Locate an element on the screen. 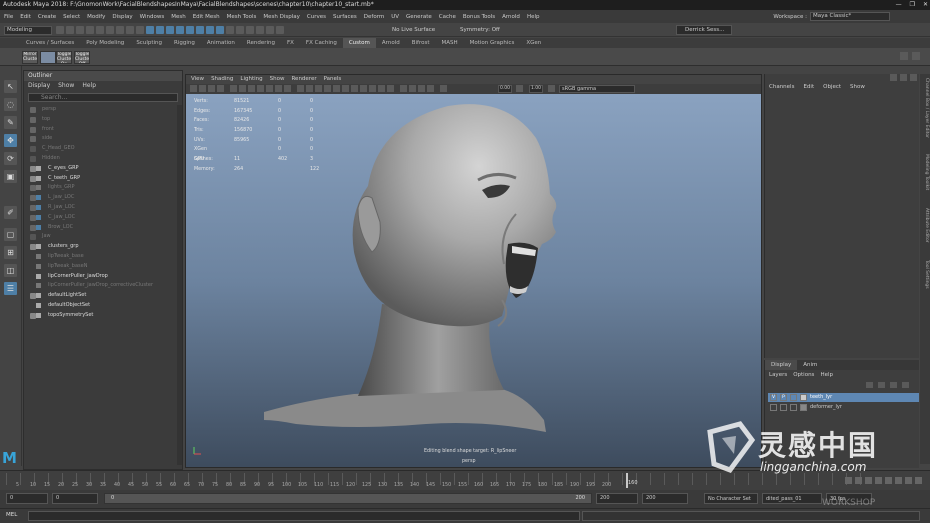 The width and height of the screenshot is (930, 523). make-live-icon is located at coordinates (190, 30).